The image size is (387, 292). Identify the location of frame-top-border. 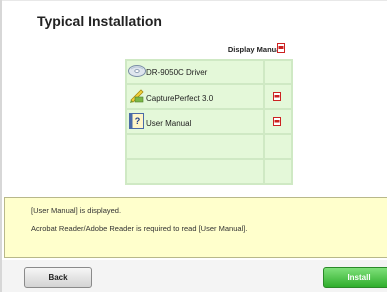
(193, 0).